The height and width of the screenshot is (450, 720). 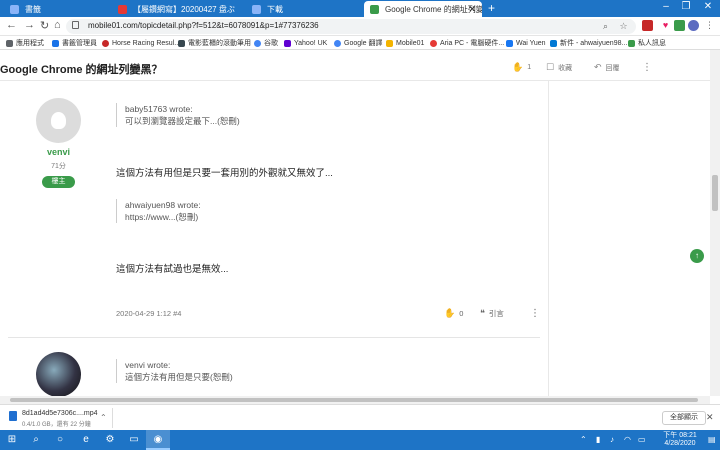 What do you see at coordinates (56, 425) in the screenshot?
I see `download-status: 0.4/1.0 GB，還有 22 分鐘` at bounding box center [56, 425].